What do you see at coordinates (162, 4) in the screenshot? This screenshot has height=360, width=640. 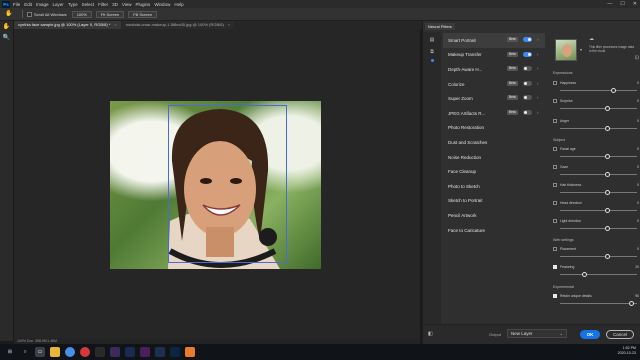 I see `menu-window: Window` at bounding box center [162, 4].